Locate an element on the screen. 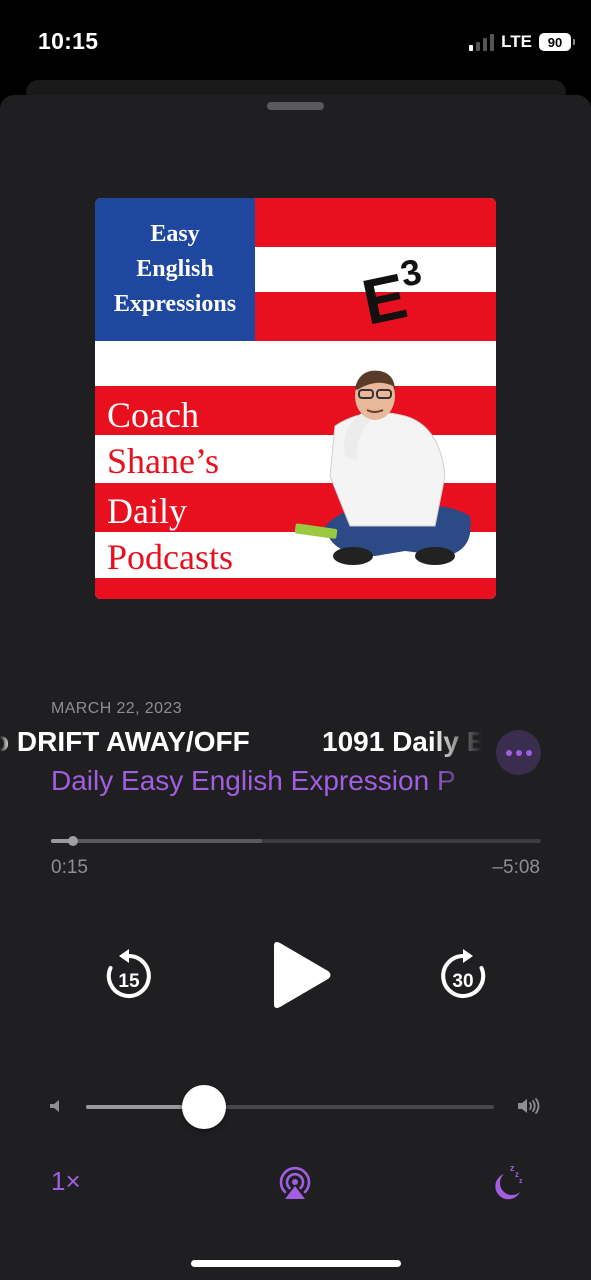 Image resolution: width=591 pixels, height=1280 pixels. battery-level: 90 is located at coordinates (555, 42).